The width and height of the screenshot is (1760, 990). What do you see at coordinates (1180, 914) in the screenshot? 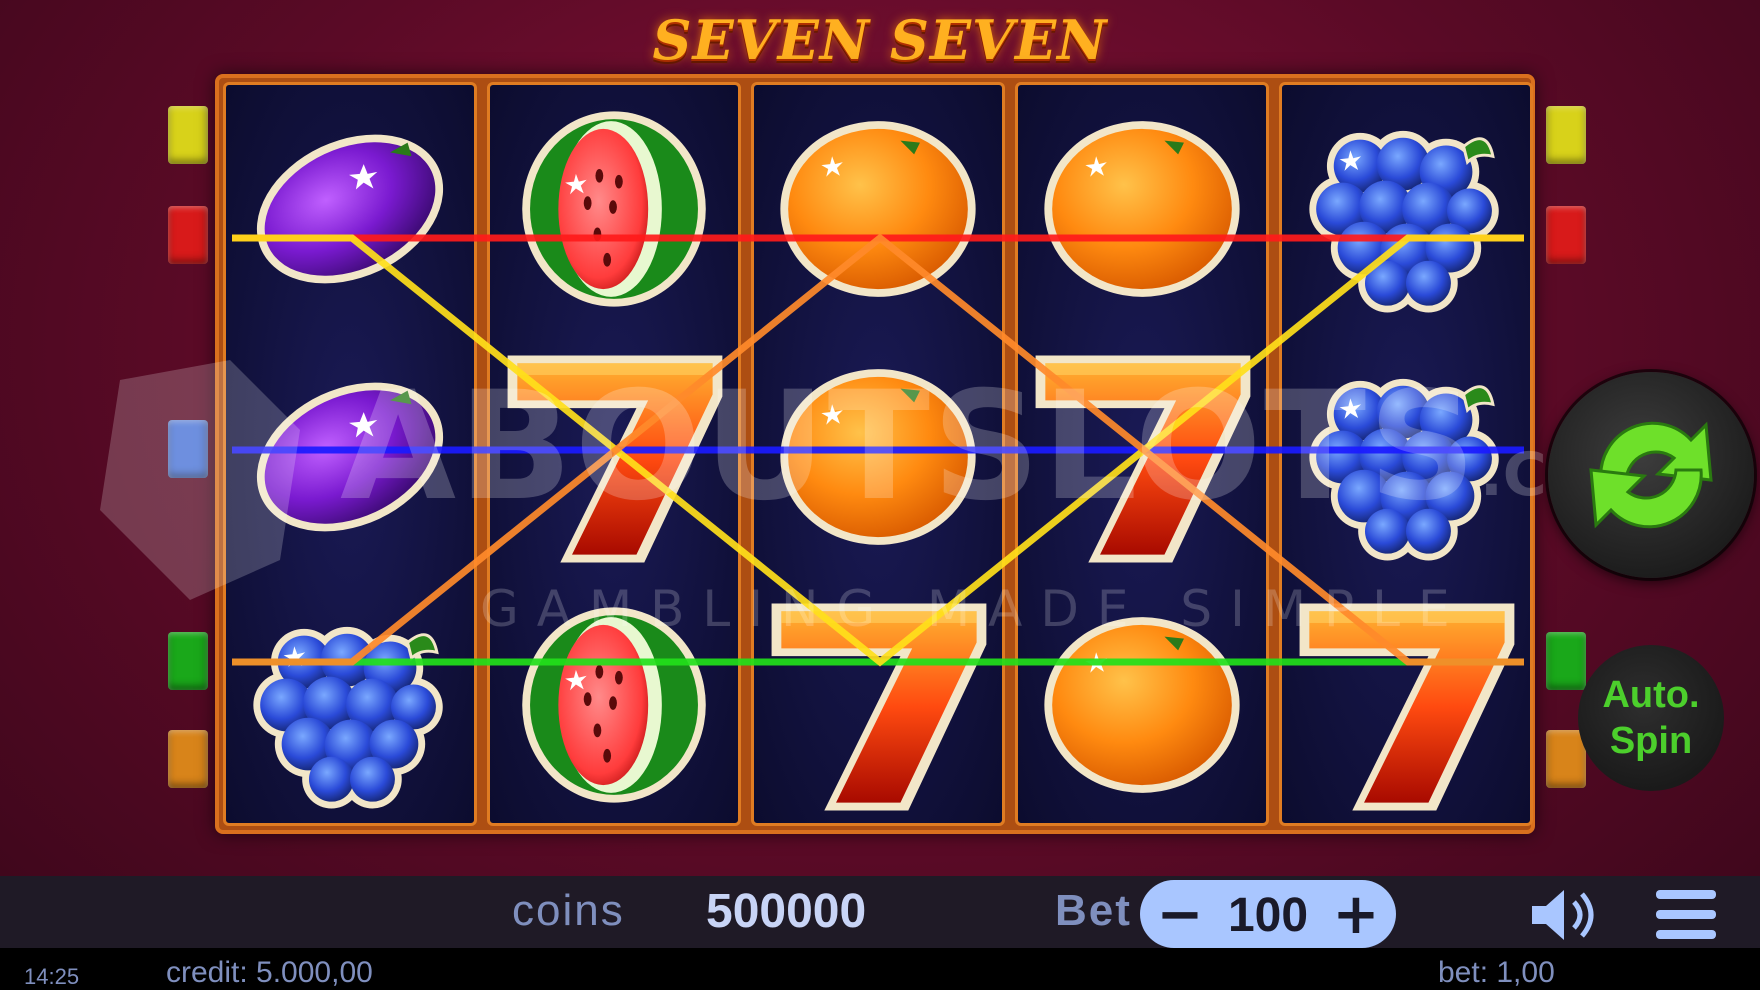
I see `bet-decrease-button: −` at bounding box center [1180, 914].